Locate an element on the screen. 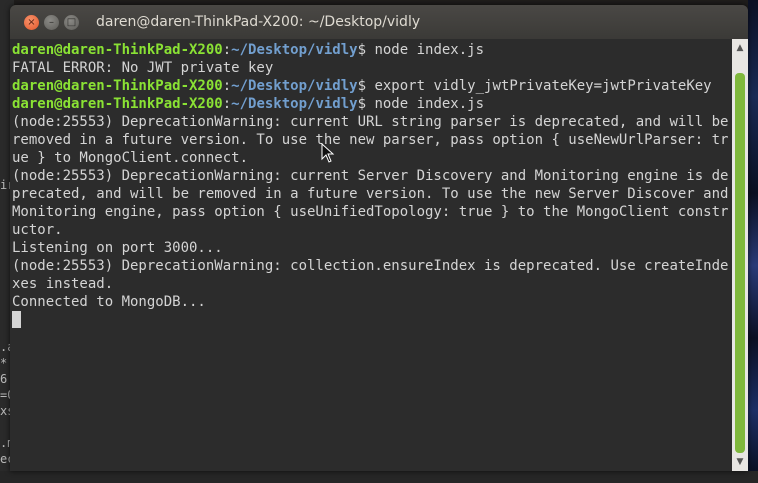 This screenshot has width=758, height=483. background-bottom-strip is located at coordinates (379, 477).